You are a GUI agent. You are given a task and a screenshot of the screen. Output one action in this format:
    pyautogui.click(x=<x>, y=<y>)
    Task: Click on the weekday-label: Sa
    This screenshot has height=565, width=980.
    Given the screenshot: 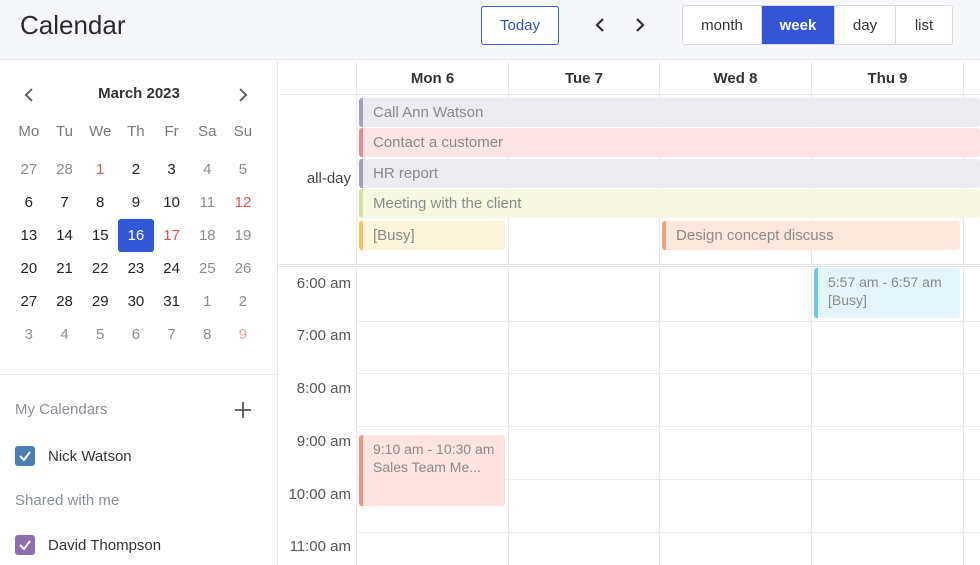 What is the action you would take?
    pyautogui.click(x=207, y=131)
    